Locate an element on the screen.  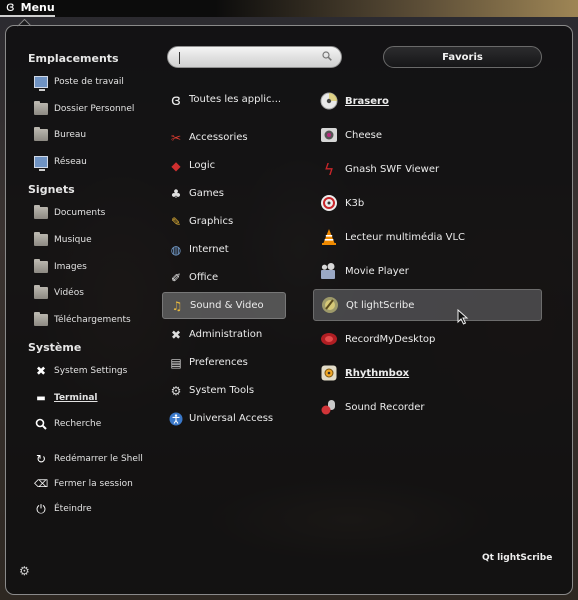
app-label: Rhythmbox is located at coordinates (377, 373).